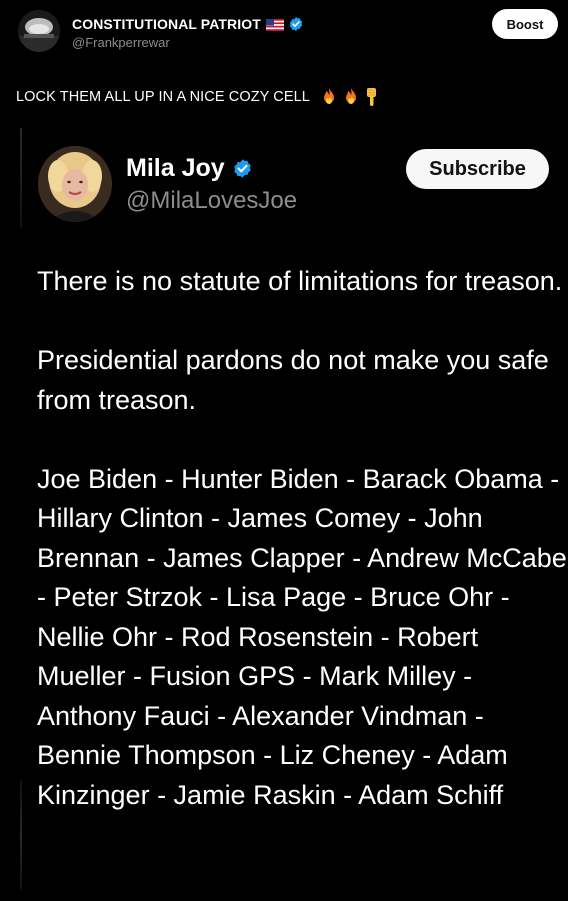  Describe the element at coordinates (477, 169) in the screenshot. I see `subscribe-button: Subscribe` at that location.